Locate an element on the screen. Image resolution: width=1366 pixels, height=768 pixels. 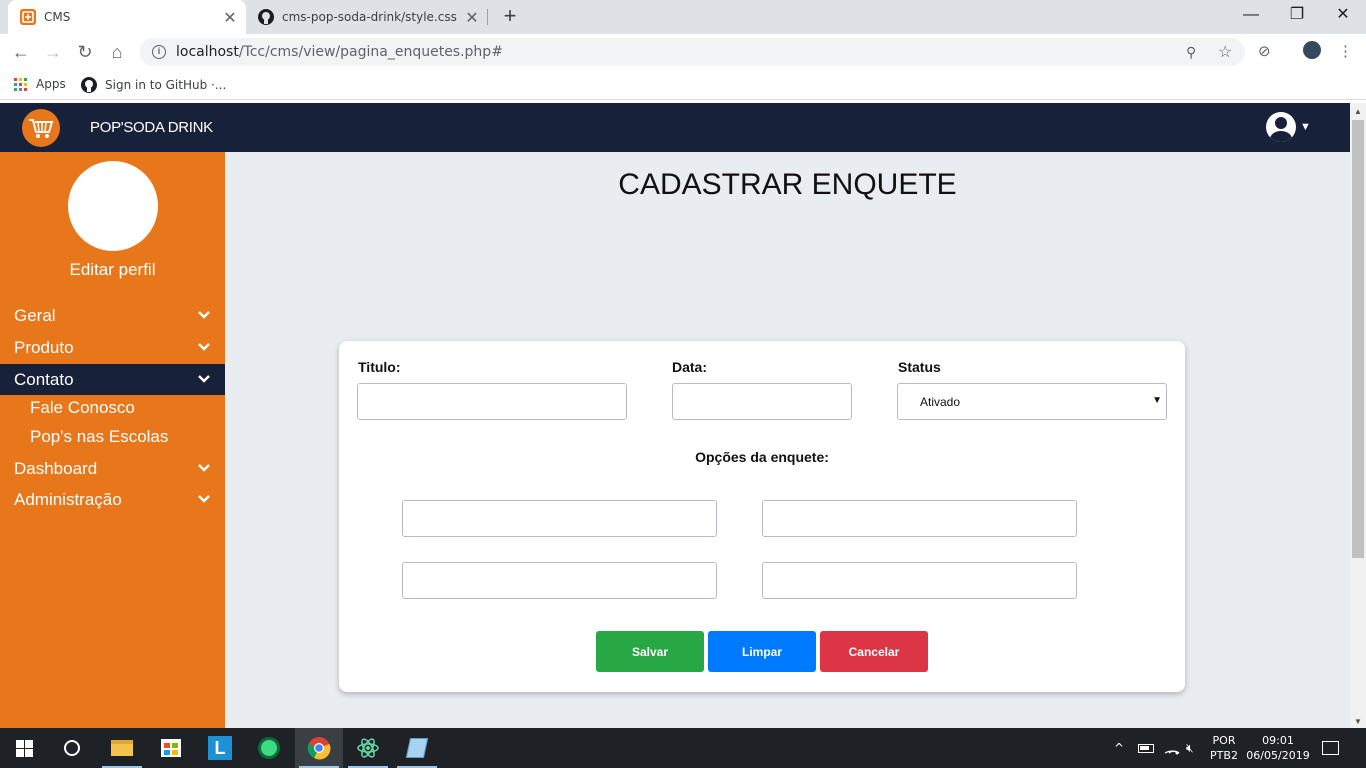
sidebar-item-administracao: Administração is located at coordinates (112, 499).